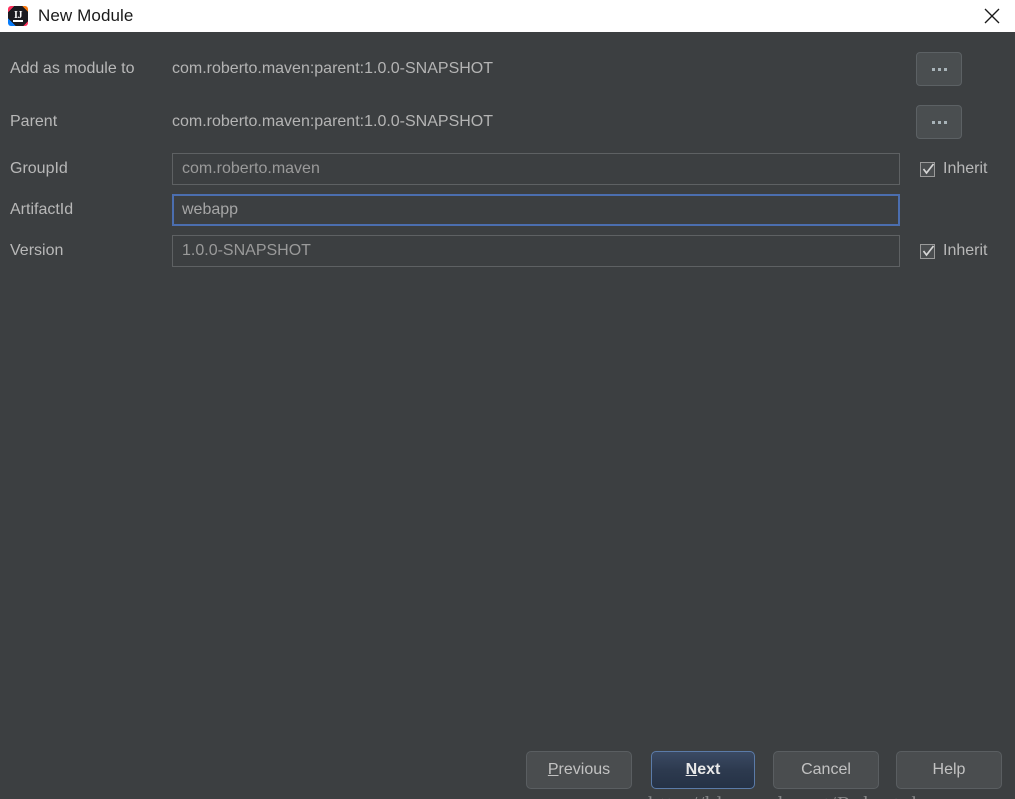 This screenshot has height=799, width=1015. I want to click on parent-label: Parent, so click(34, 121).